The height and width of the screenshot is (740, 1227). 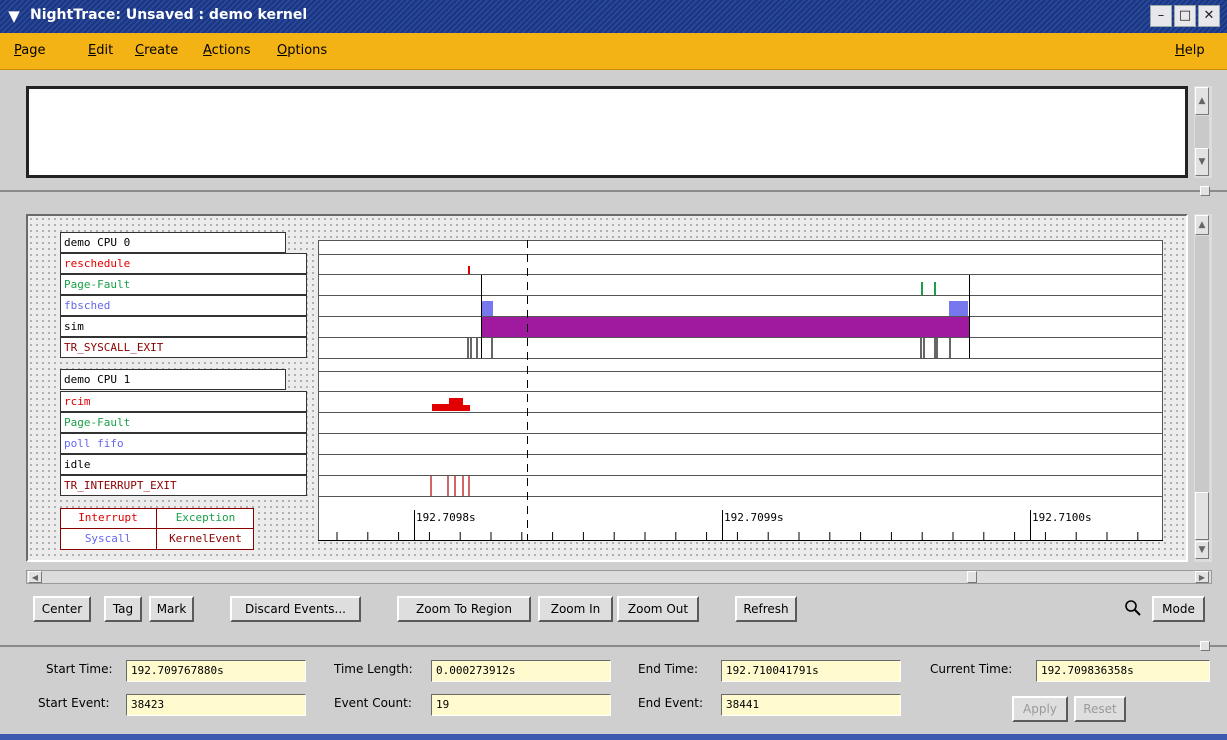 I want to click on reset-button: Reset, so click(x=1100, y=709).